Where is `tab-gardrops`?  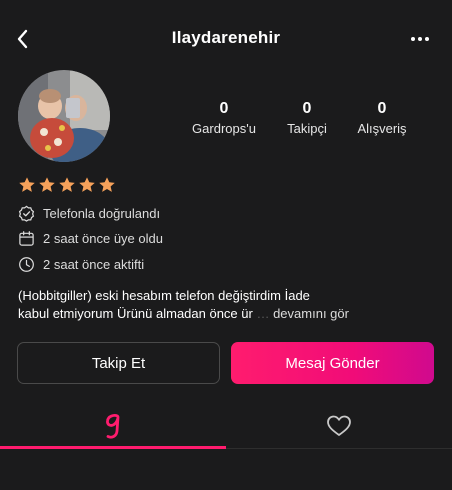
tab-gardrops is located at coordinates (113, 426).